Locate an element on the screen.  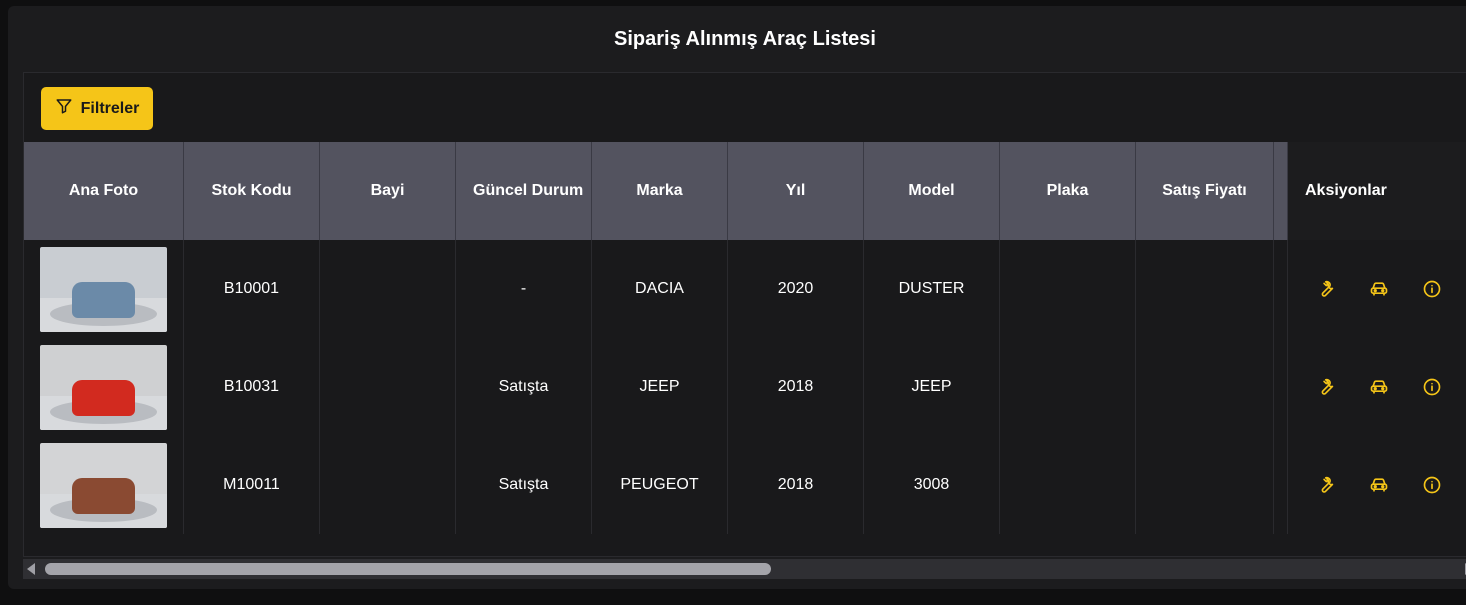
filter-icon is located at coordinates (64, 108).